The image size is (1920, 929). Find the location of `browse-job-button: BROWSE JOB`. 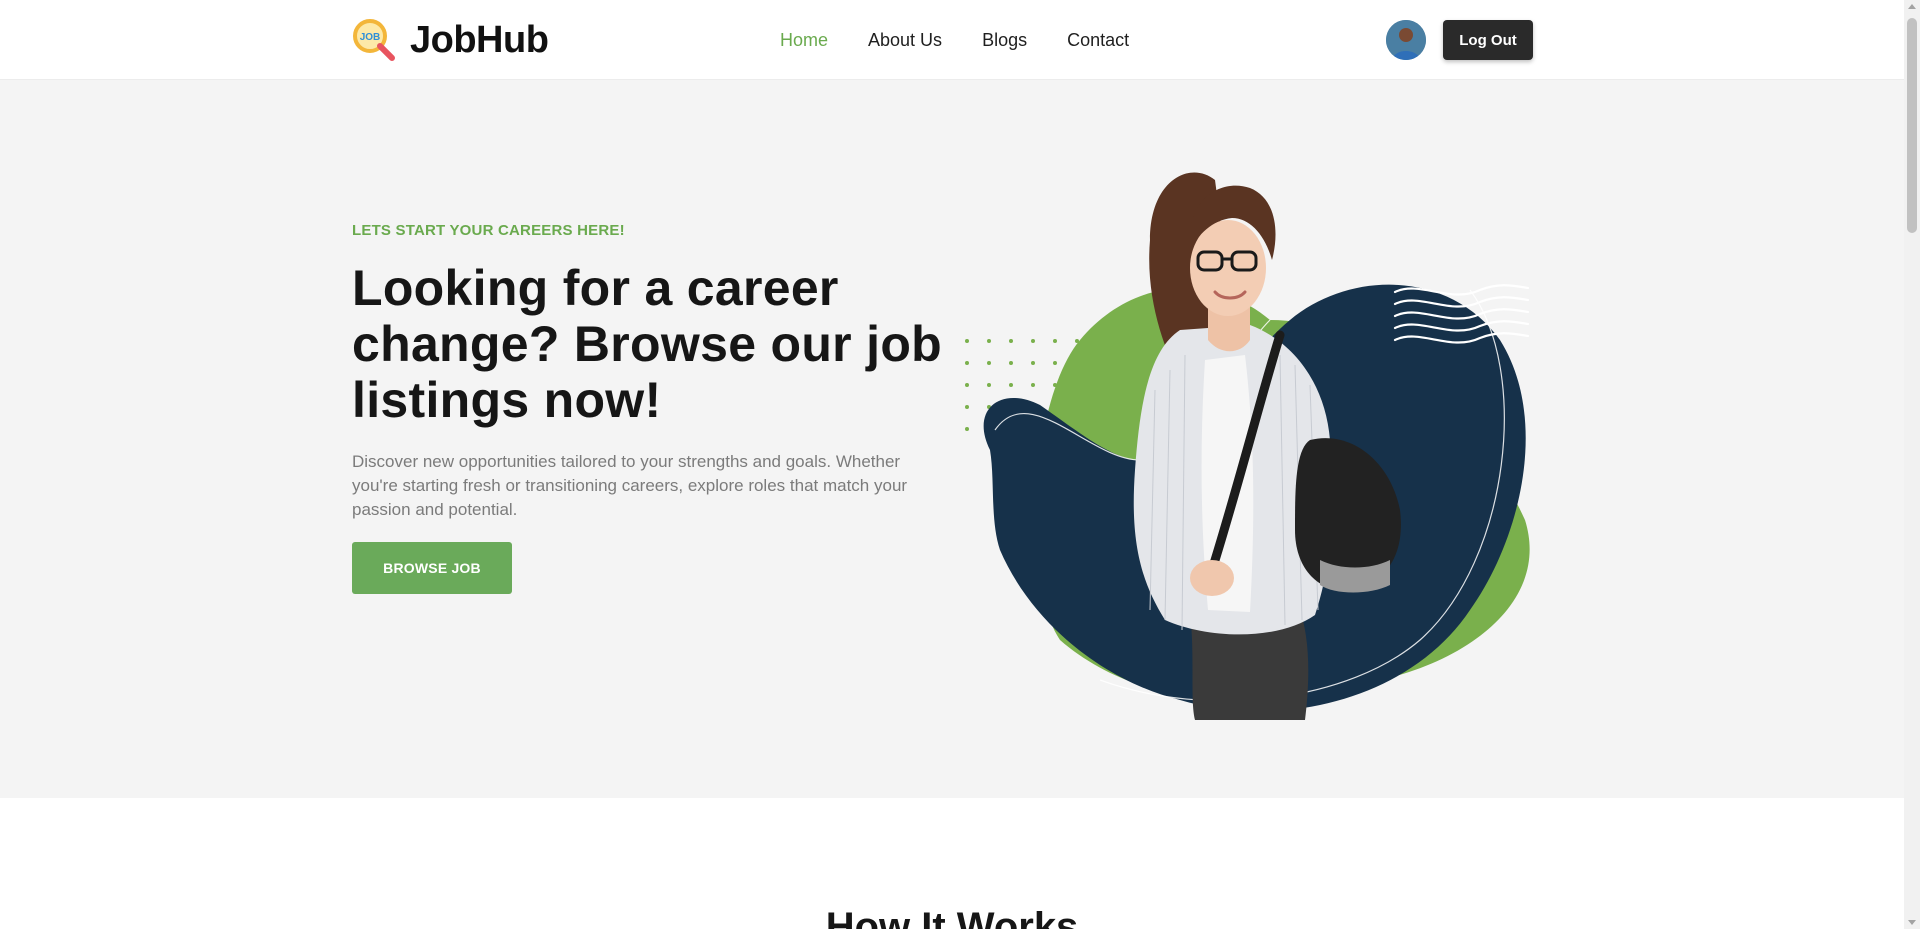

browse-job-button: BROWSE JOB is located at coordinates (432, 568).